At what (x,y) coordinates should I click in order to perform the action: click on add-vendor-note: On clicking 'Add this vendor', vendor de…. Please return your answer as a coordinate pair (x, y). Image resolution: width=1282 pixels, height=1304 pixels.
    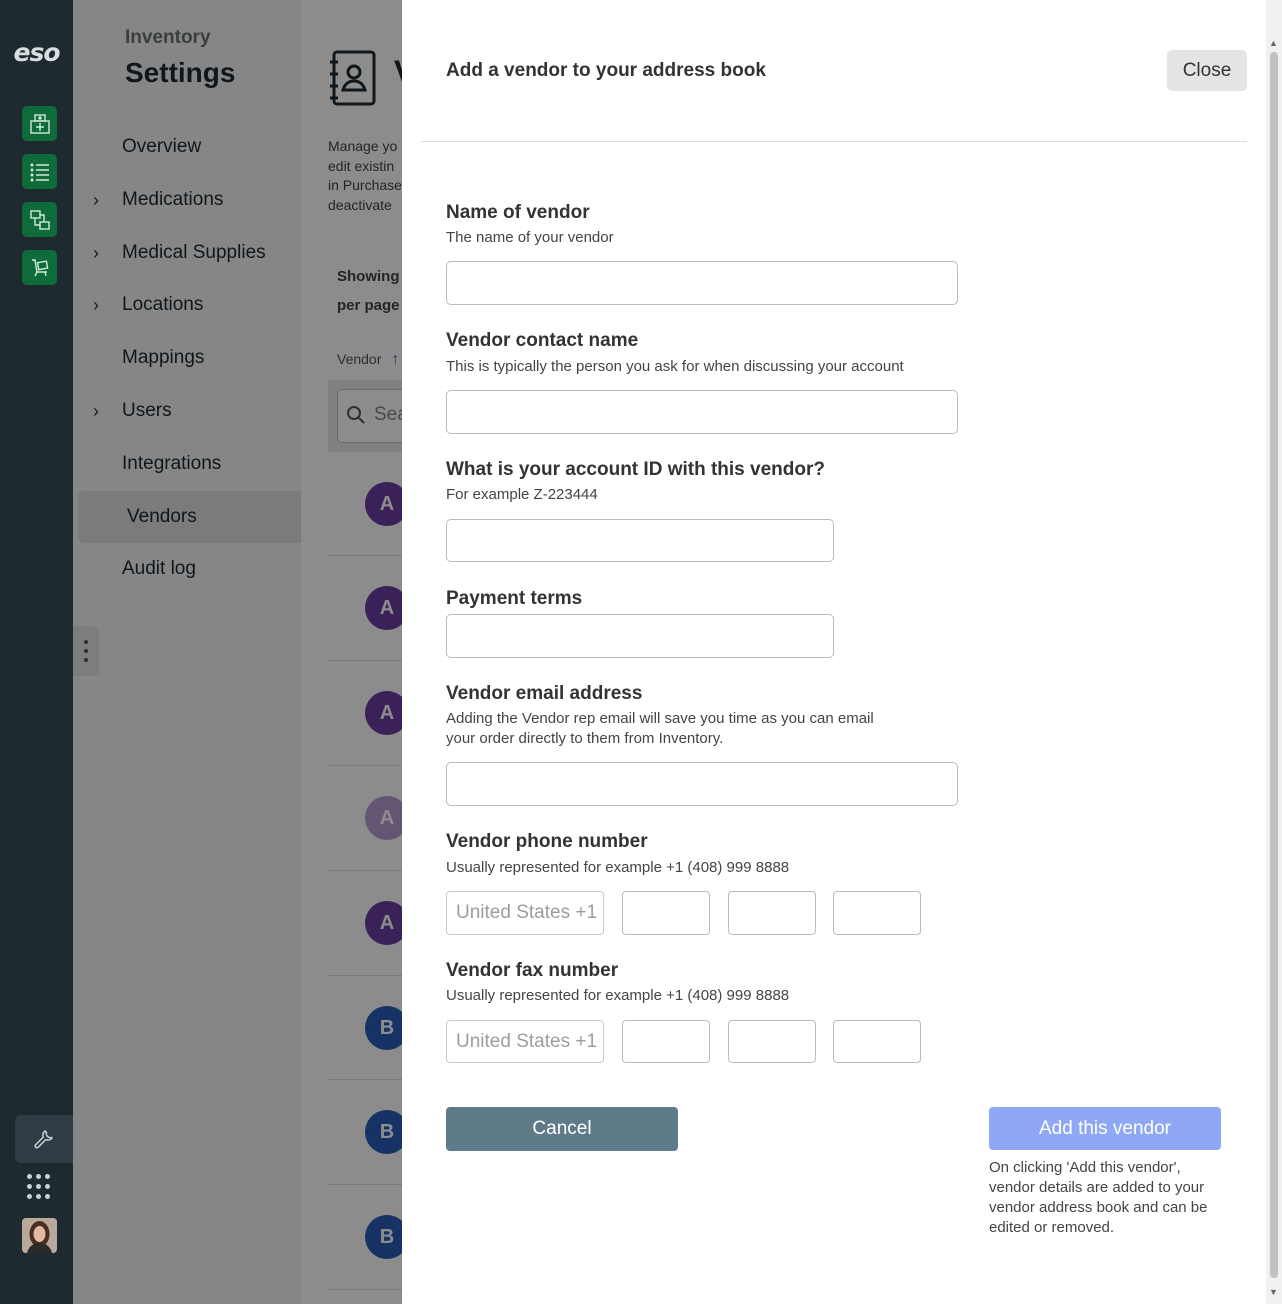
    Looking at the image, I should click on (1098, 1197).